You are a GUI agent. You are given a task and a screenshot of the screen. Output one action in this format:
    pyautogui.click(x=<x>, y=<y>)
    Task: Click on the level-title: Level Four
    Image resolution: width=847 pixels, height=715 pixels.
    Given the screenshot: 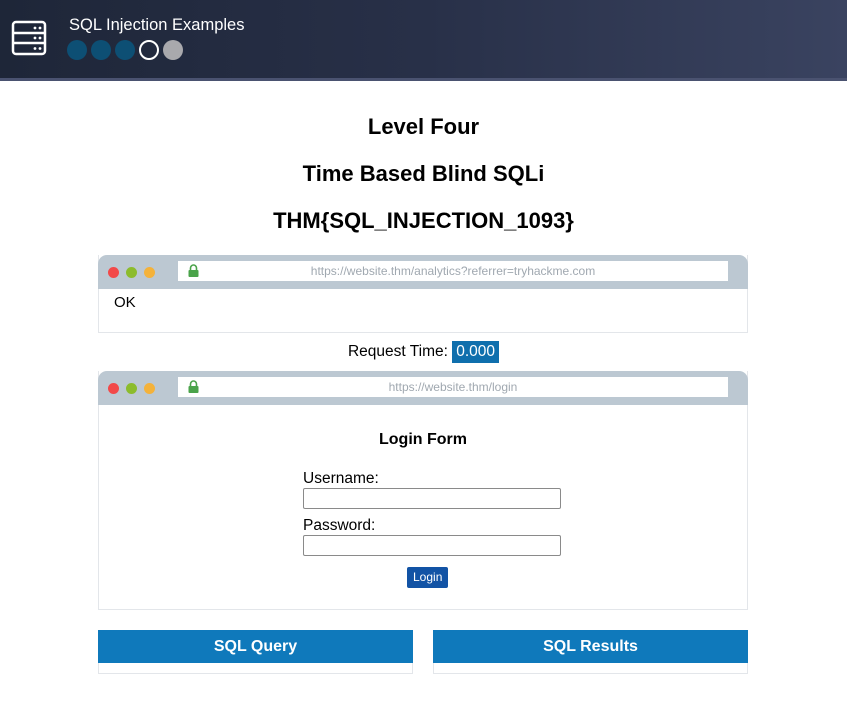 What is the action you would take?
    pyautogui.click(x=423, y=126)
    